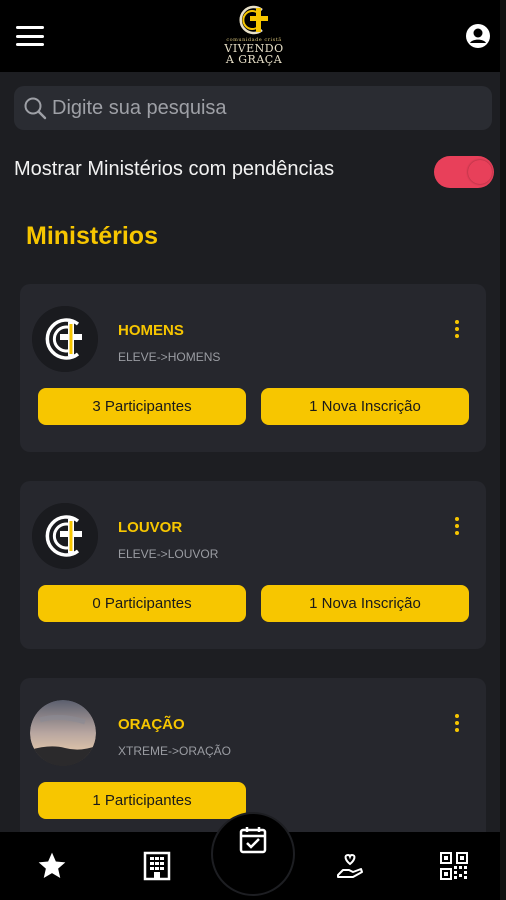  I want to click on participants-button: 1 Participantes, so click(142, 800).